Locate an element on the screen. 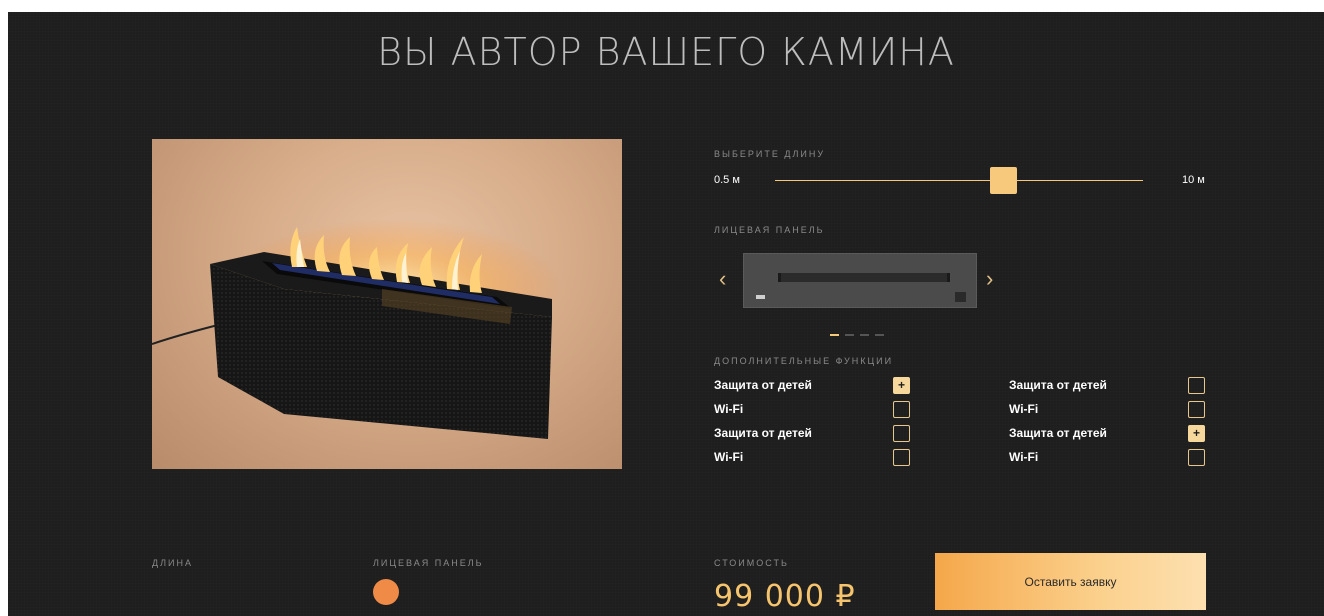  summary-panel-label: ЛИЦЕВАЯ ПАНЕЛЬ is located at coordinates (428, 563).